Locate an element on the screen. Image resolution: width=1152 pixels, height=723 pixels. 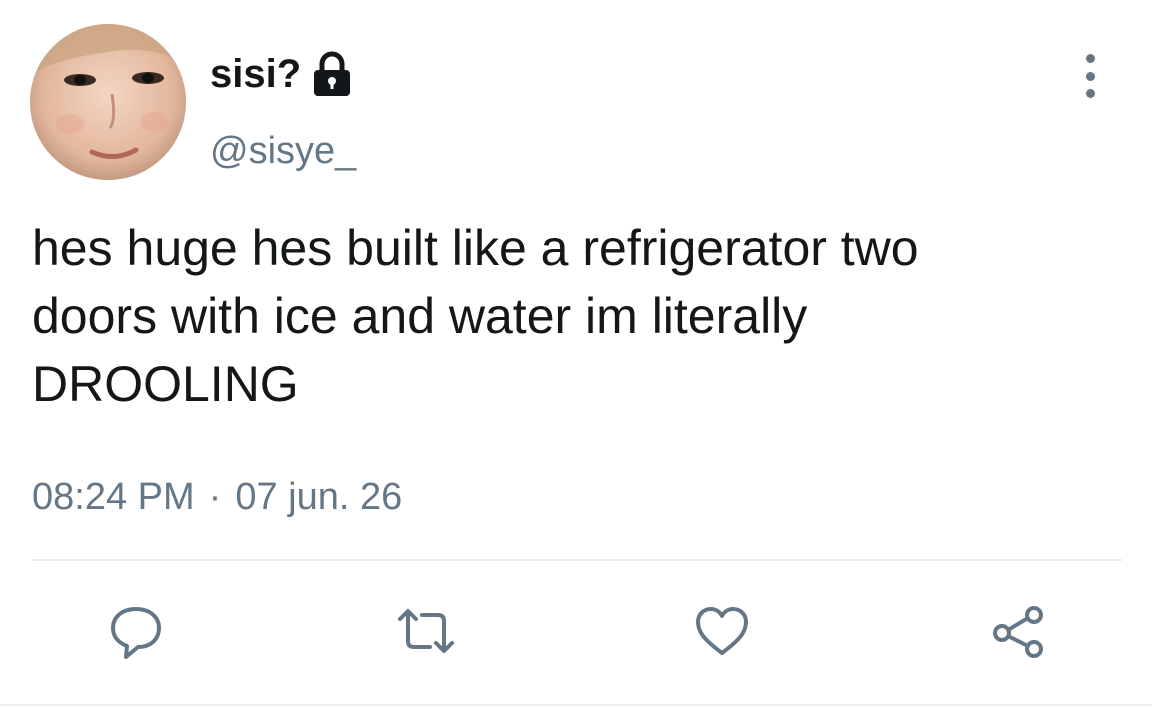
reply-button is located at coordinates (136, 631).